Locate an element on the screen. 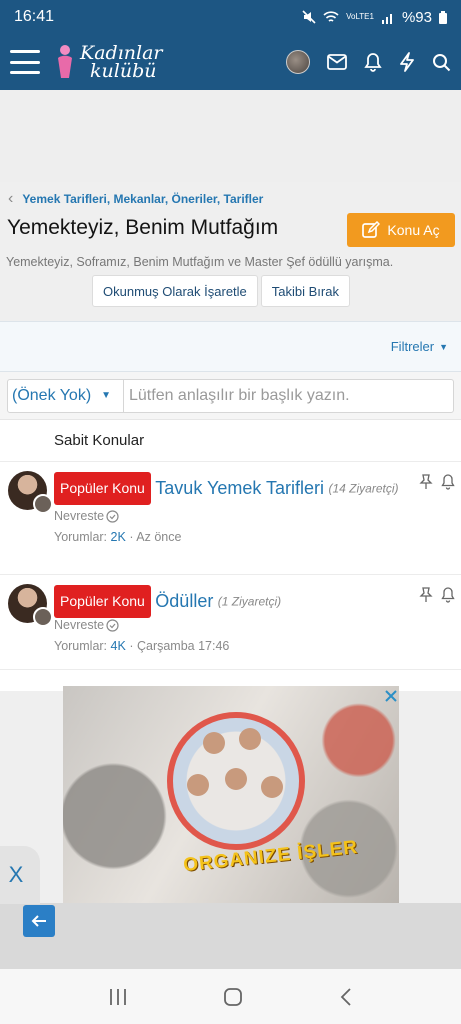 This screenshot has height=1024, width=461. thread-meta: Yorumlar: 2K · Az önce is located at coordinates (230, 537).